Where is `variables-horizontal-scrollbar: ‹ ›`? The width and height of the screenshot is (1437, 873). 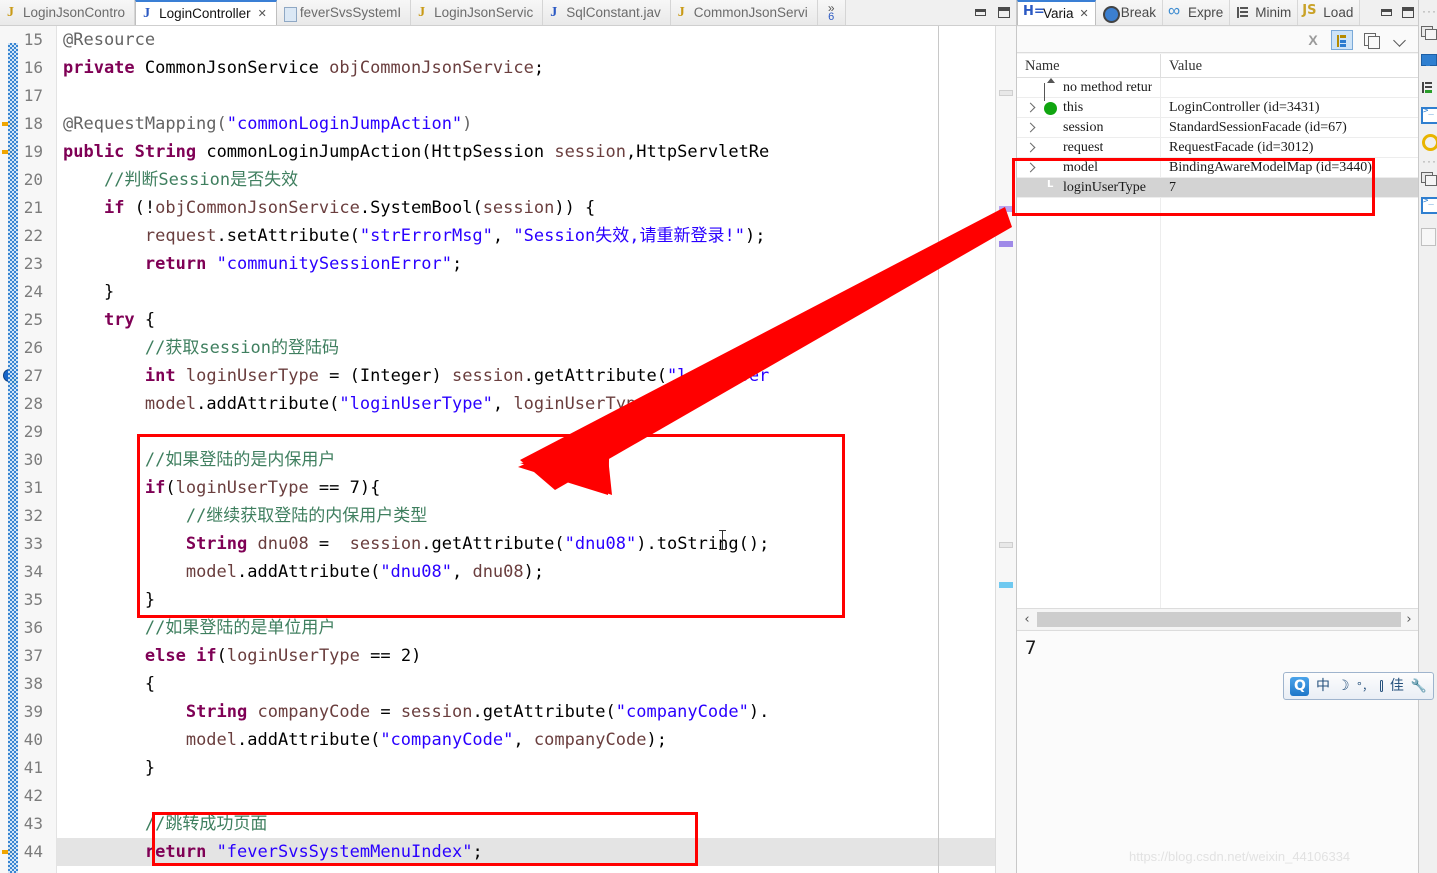 variables-horizontal-scrollbar: ‹ › is located at coordinates (1218, 618).